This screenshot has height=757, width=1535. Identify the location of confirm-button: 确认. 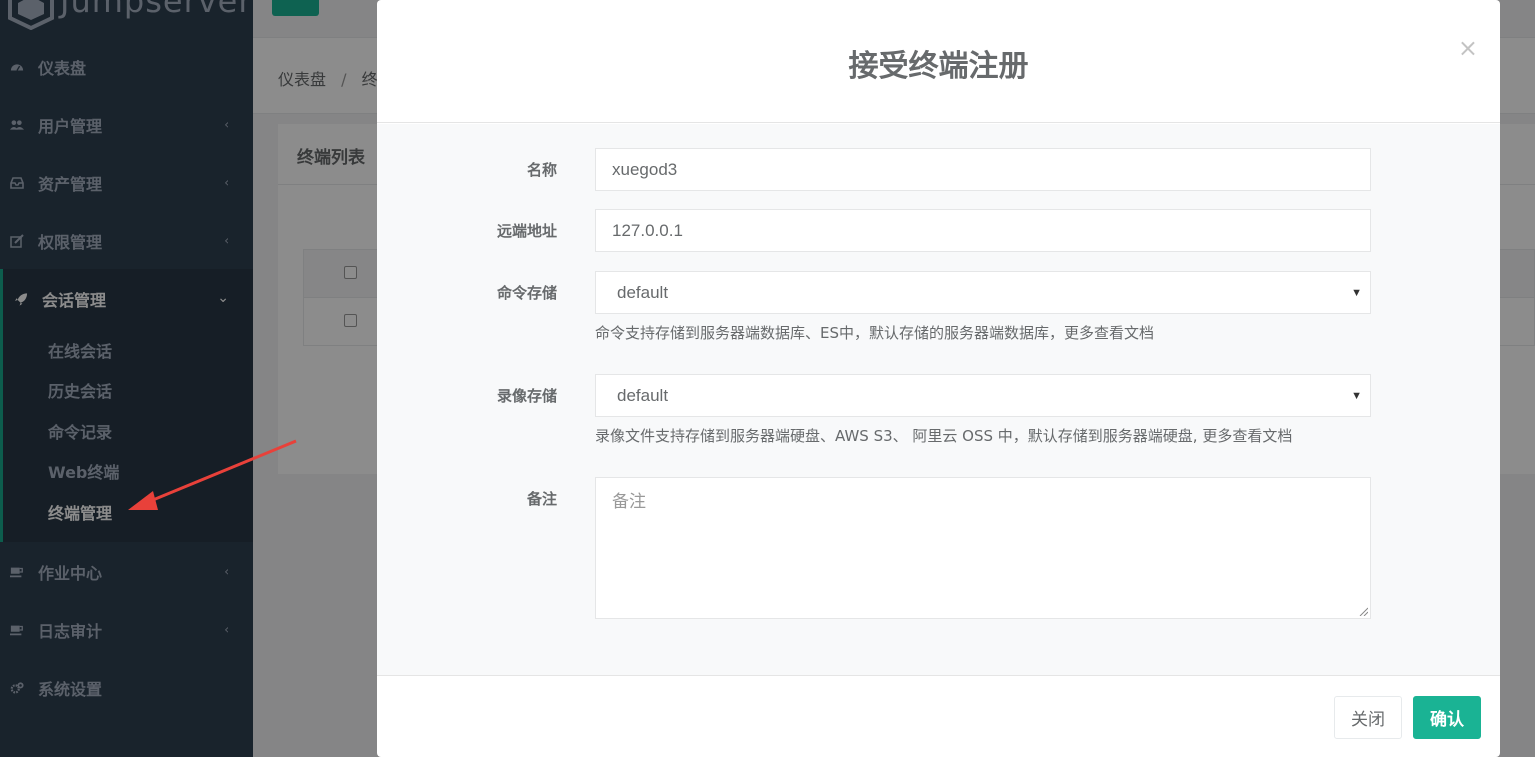
(1447, 717).